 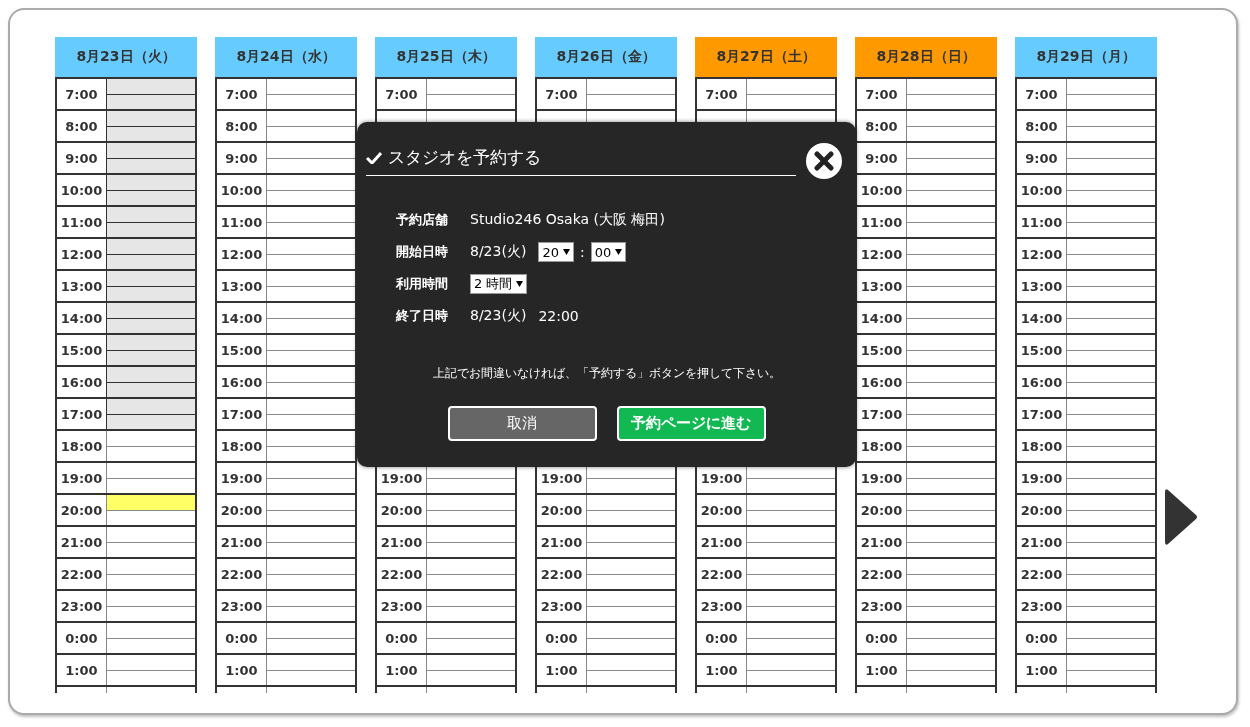 What do you see at coordinates (464, 157) in the screenshot?
I see `dialog-title: スタジオを予約する` at bounding box center [464, 157].